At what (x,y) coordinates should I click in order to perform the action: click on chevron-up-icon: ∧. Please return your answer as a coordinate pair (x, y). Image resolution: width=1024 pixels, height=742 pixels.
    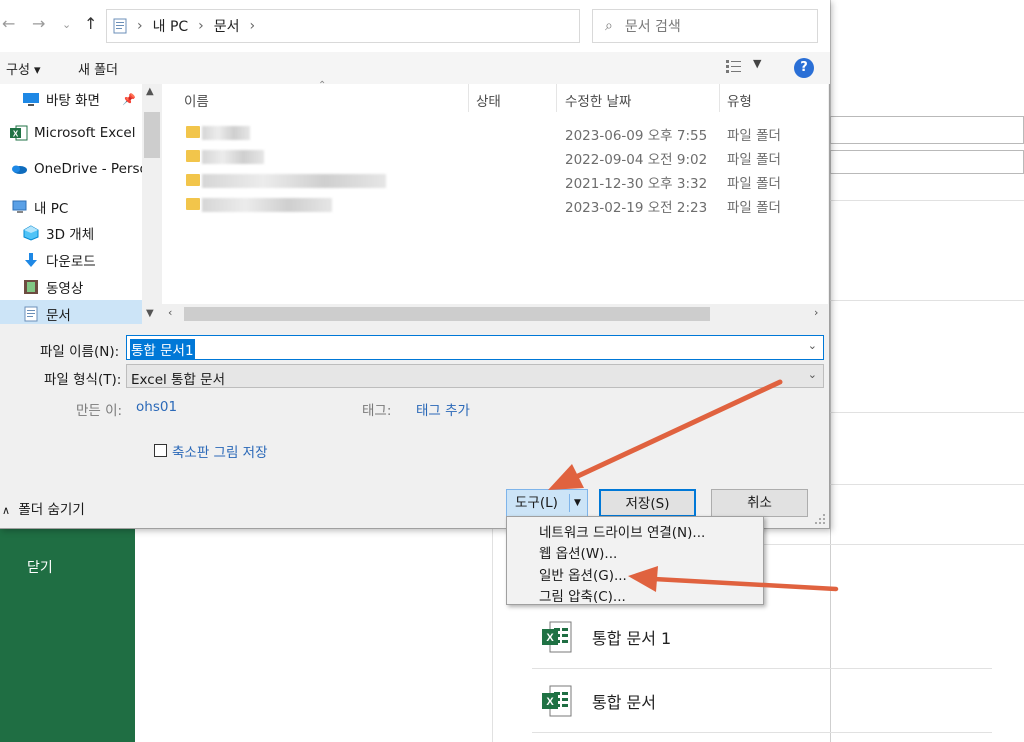
    Looking at the image, I should click on (6, 510).